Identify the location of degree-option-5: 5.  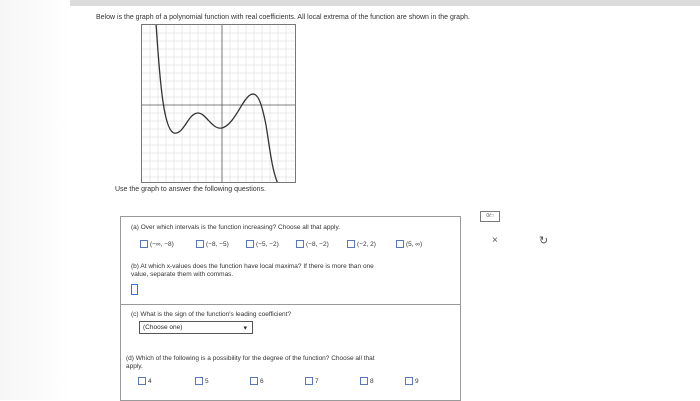
(202, 381).